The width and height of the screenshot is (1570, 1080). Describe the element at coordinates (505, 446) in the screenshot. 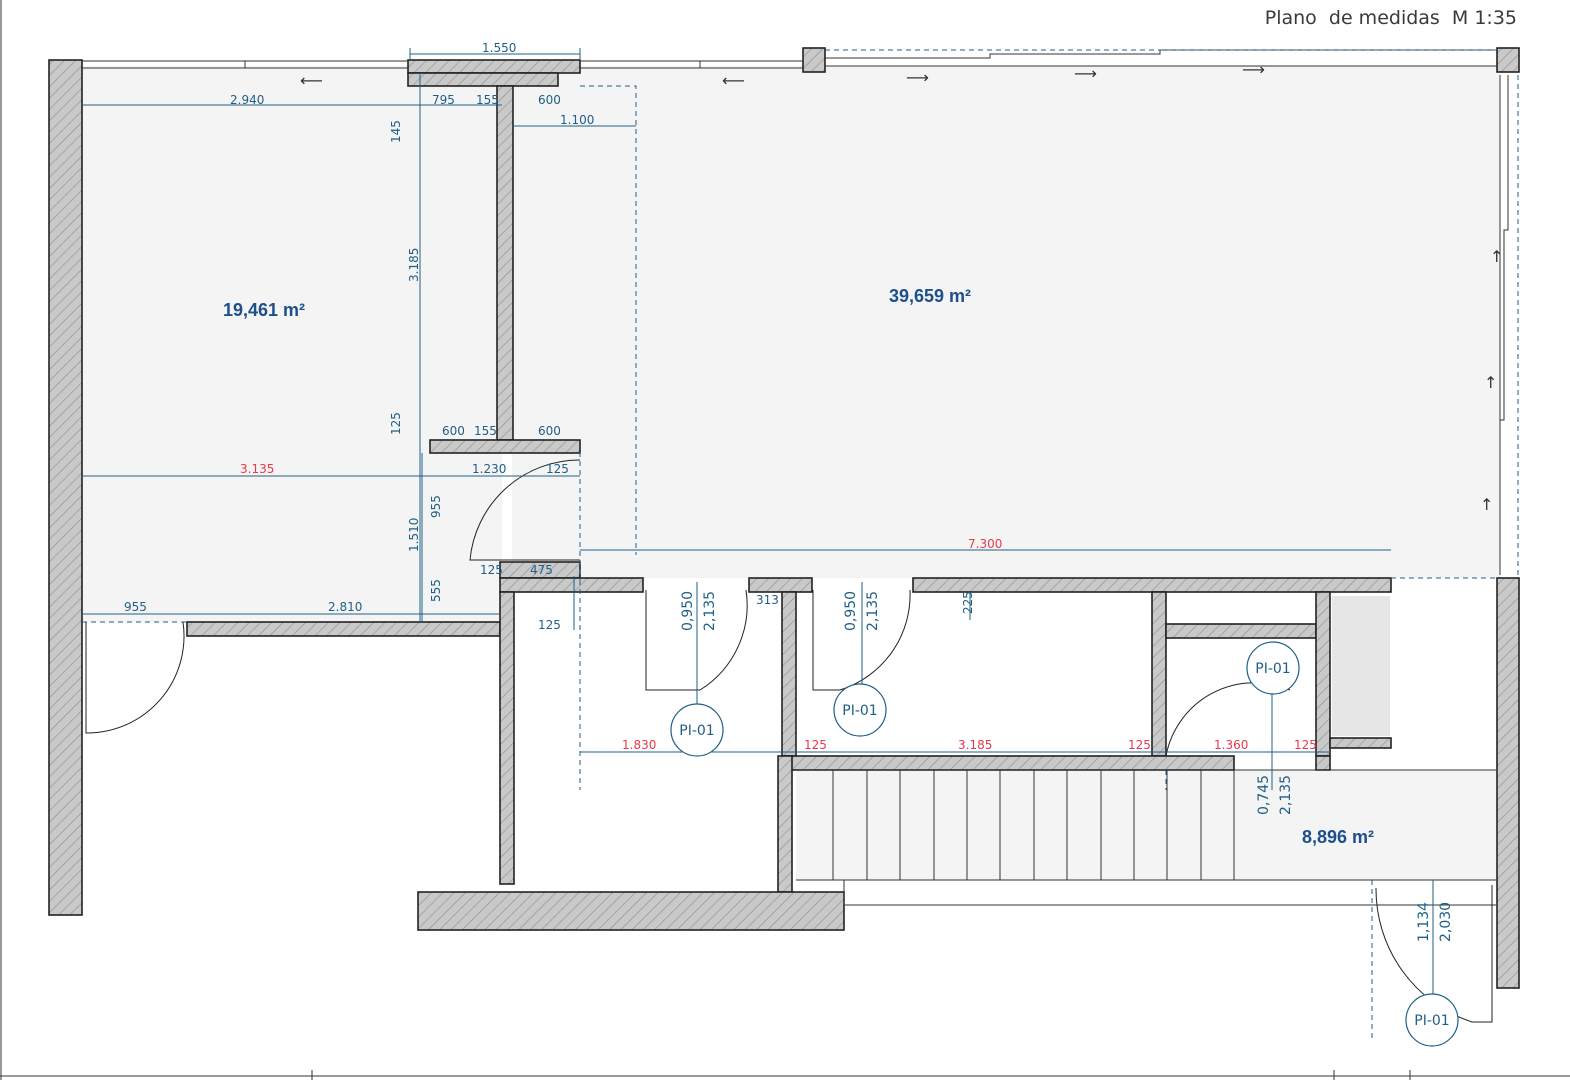

I see `wall-t-bottom` at that location.